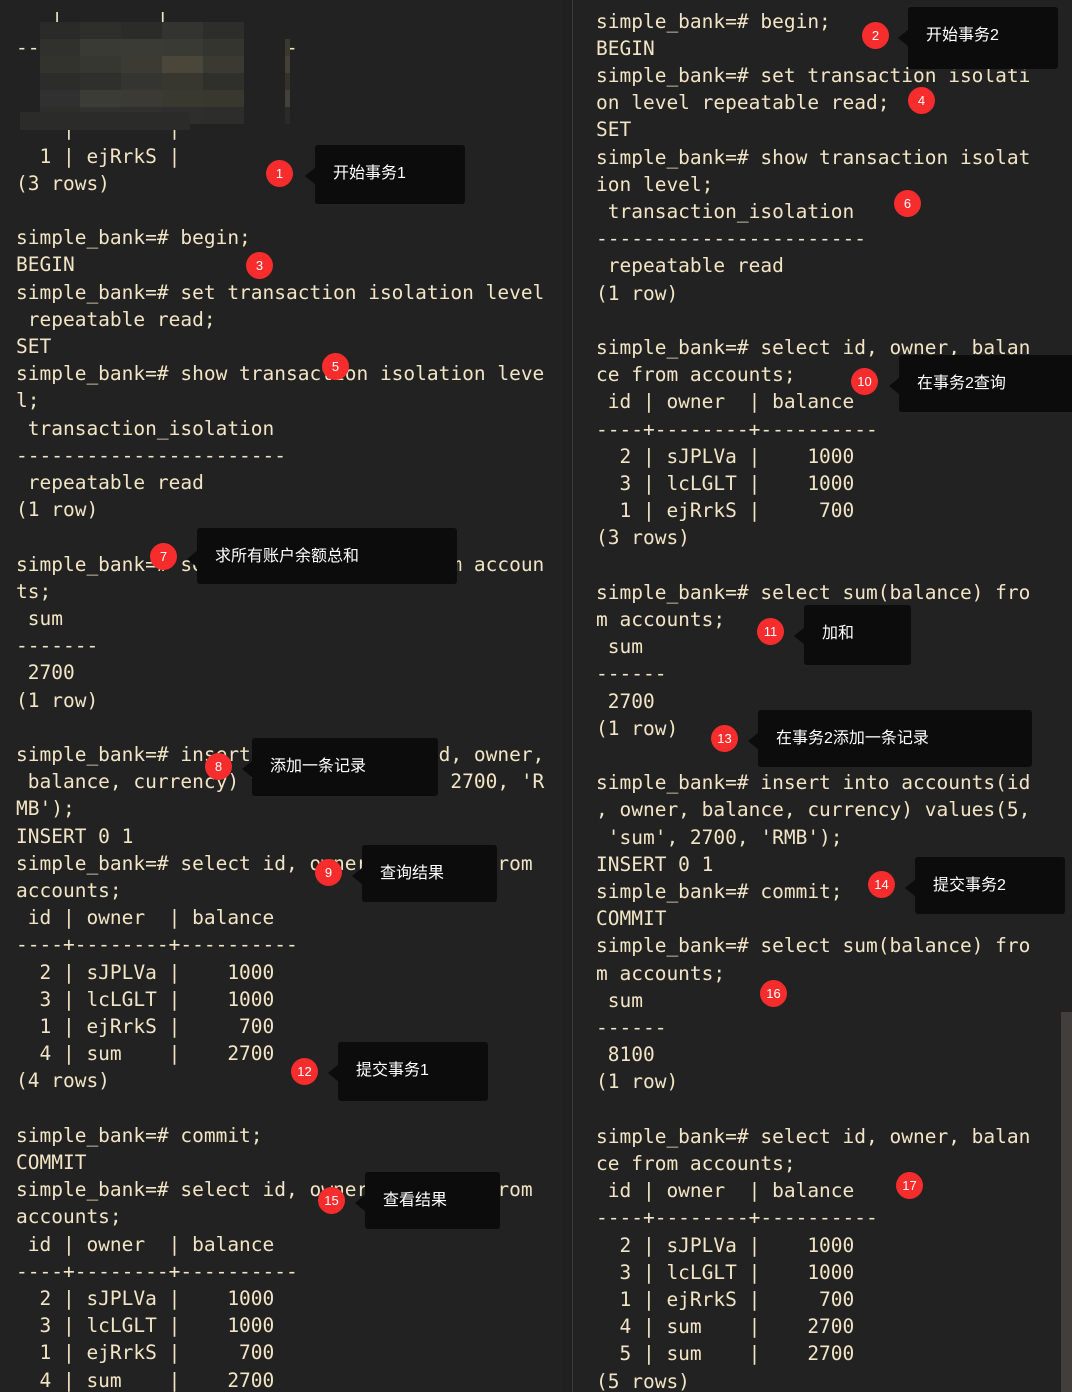  What do you see at coordinates (427, 1200) in the screenshot?
I see `annotation-tooltip: 查看结果` at bounding box center [427, 1200].